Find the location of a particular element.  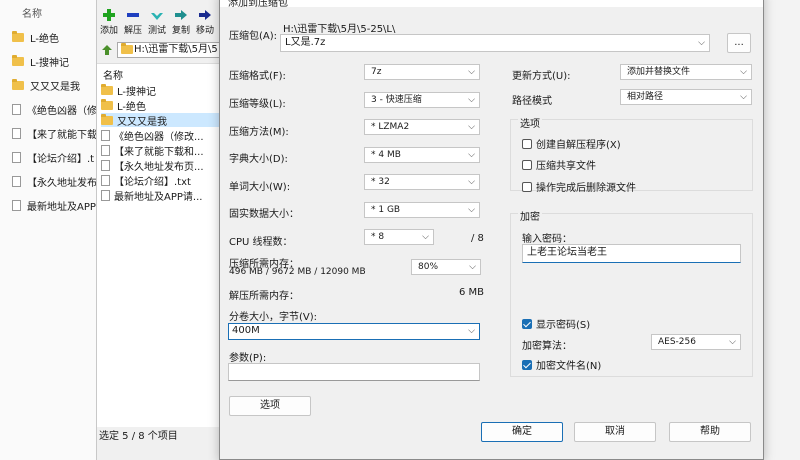

path-mode-select: 相对路径 ⌵ is located at coordinates (686, 97).